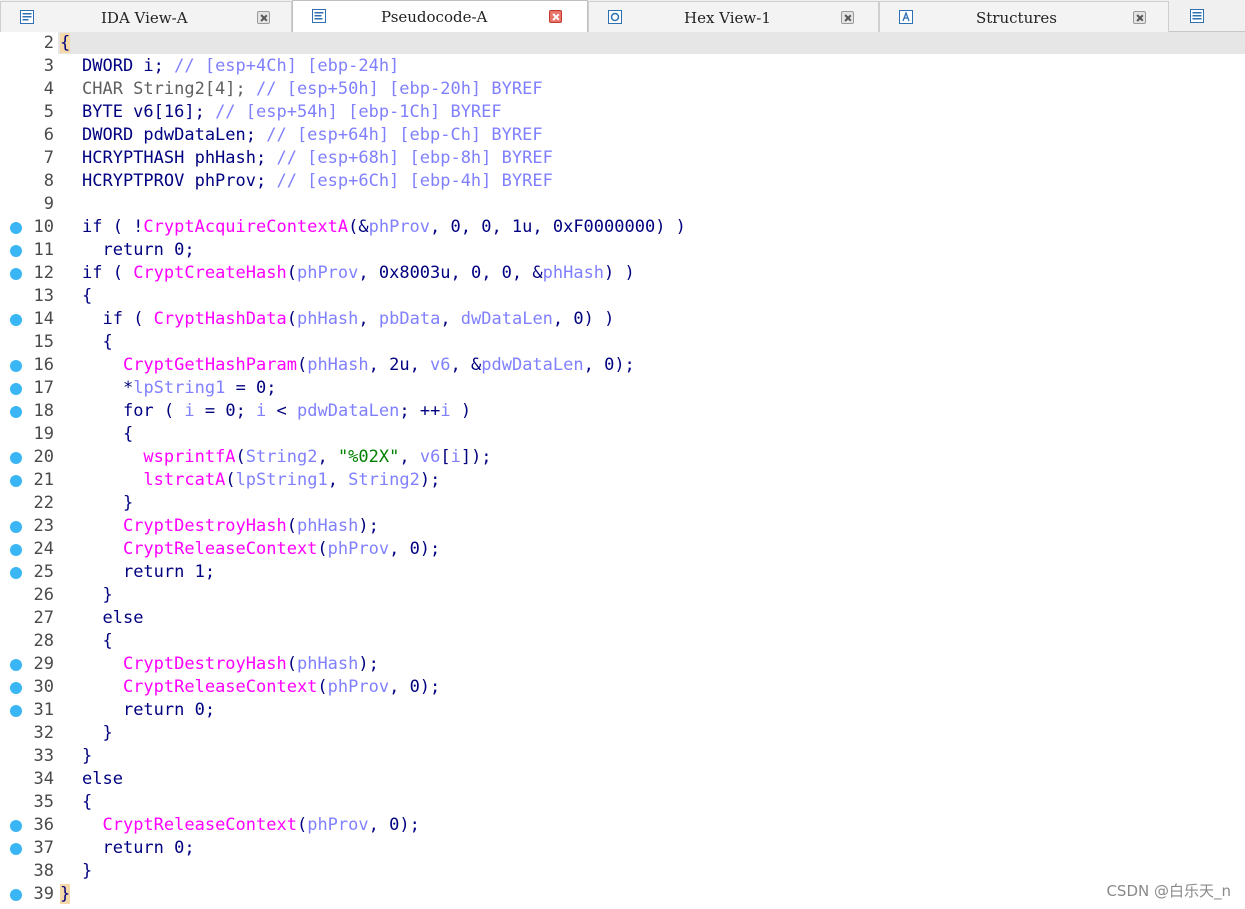  I want to click on line-number: 33, so click(31, 756).